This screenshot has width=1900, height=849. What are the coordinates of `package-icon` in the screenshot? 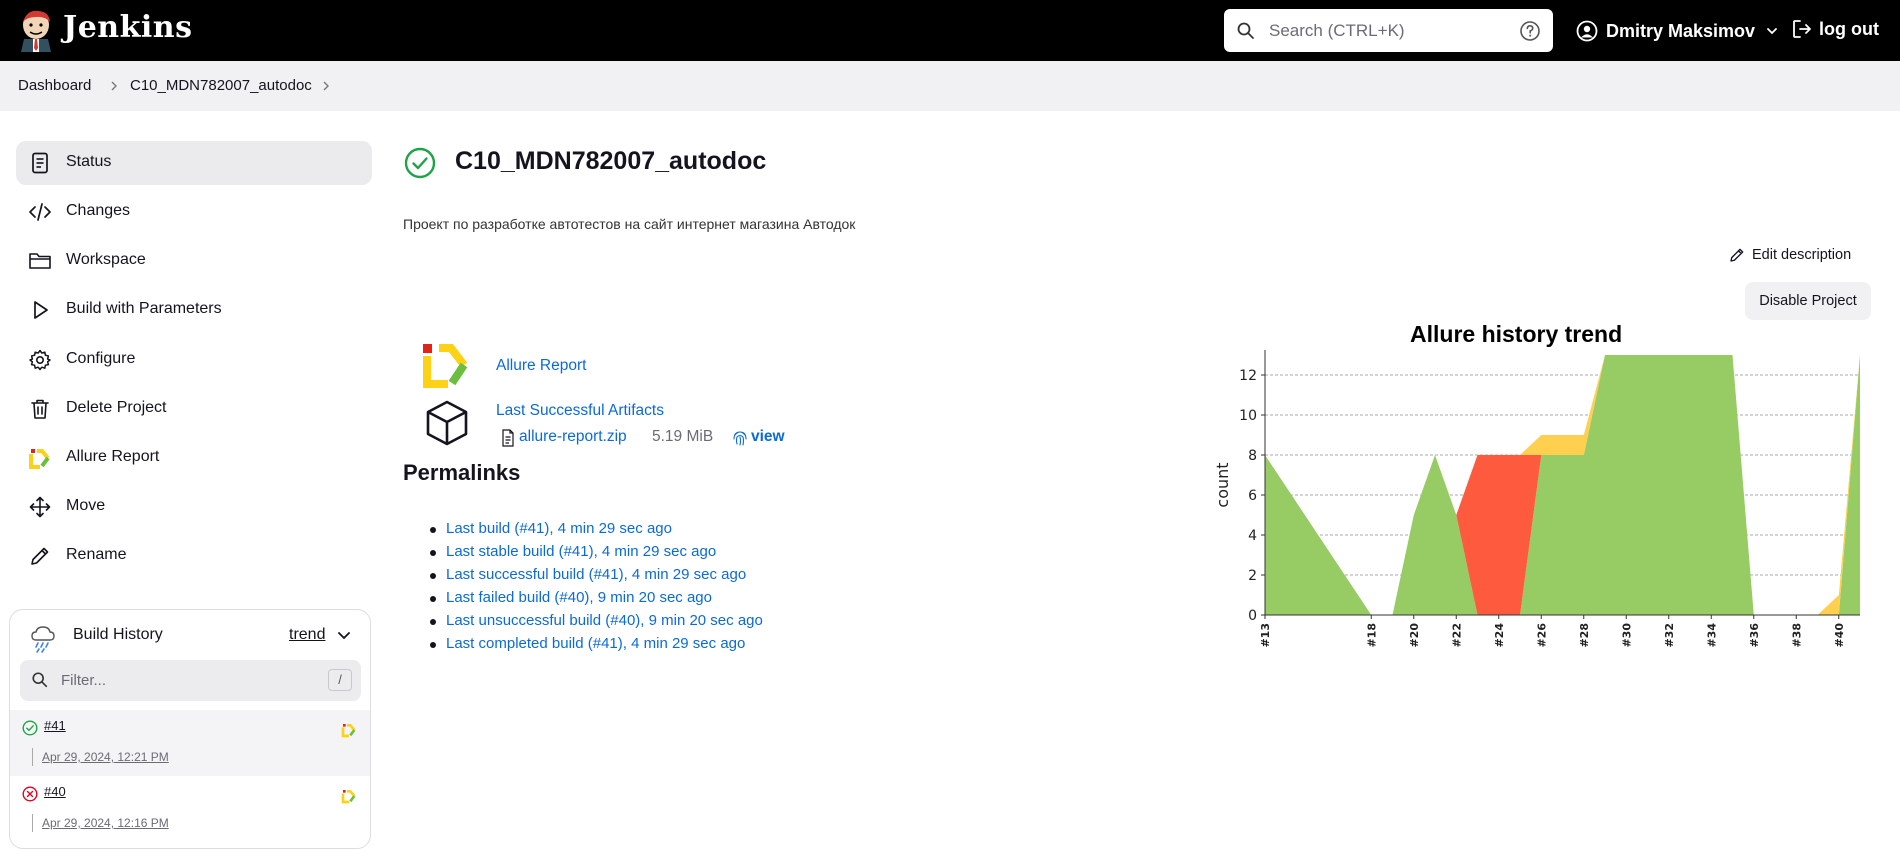 It's located at (447, 423).